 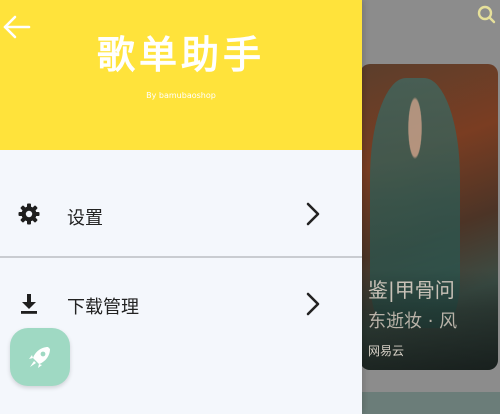 I want to click on menu-item-download-label: 下载管理, so click(x=103, y=307).